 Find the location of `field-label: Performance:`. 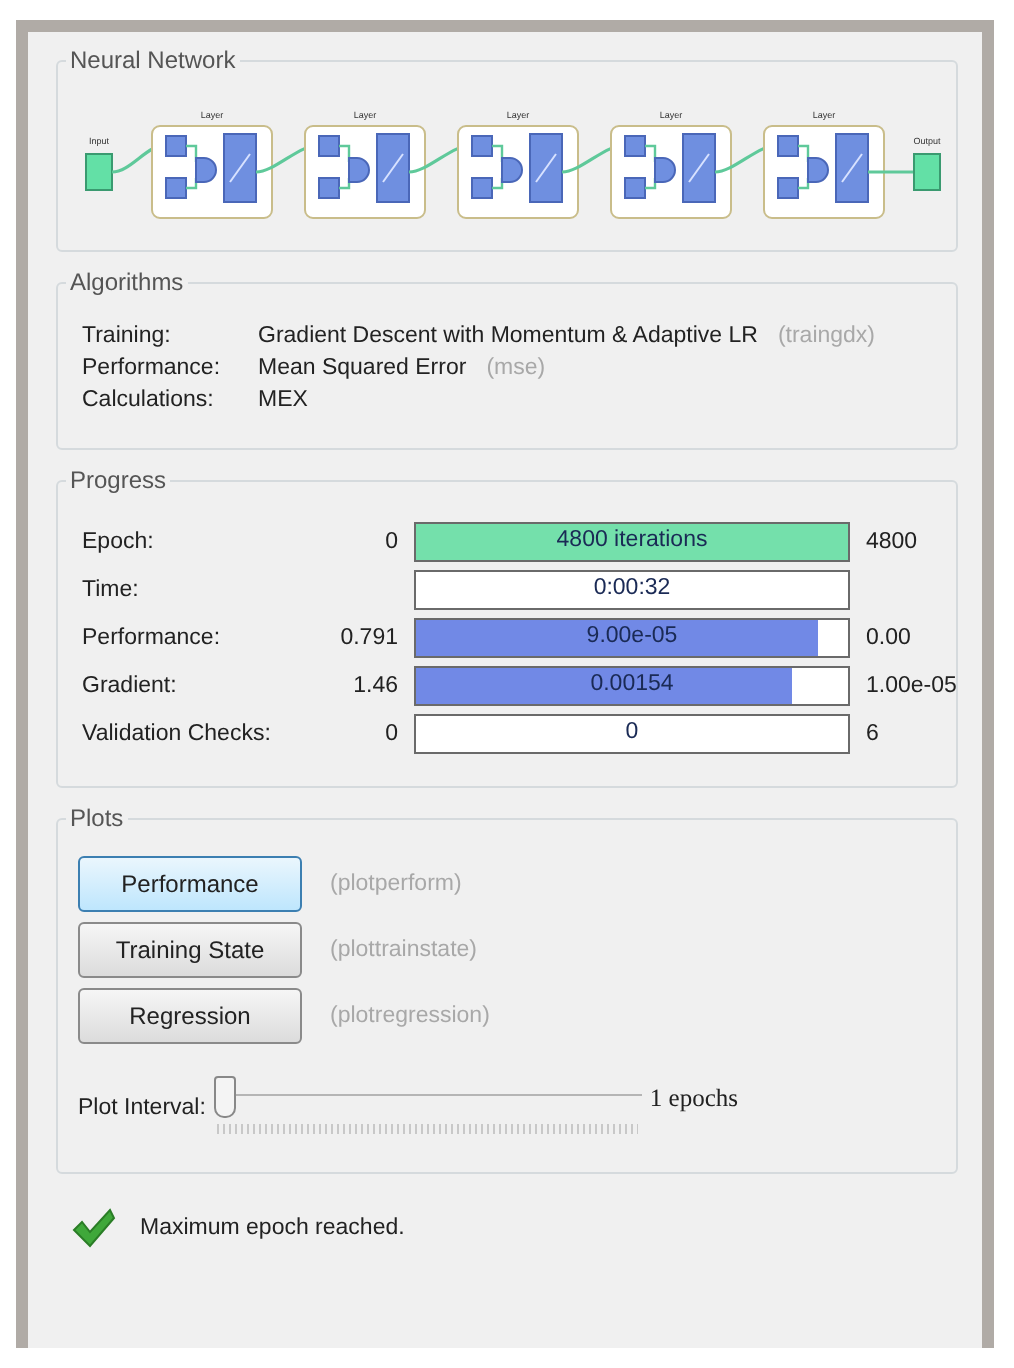

field-label: Performance: is located at coordinates (152, 368).